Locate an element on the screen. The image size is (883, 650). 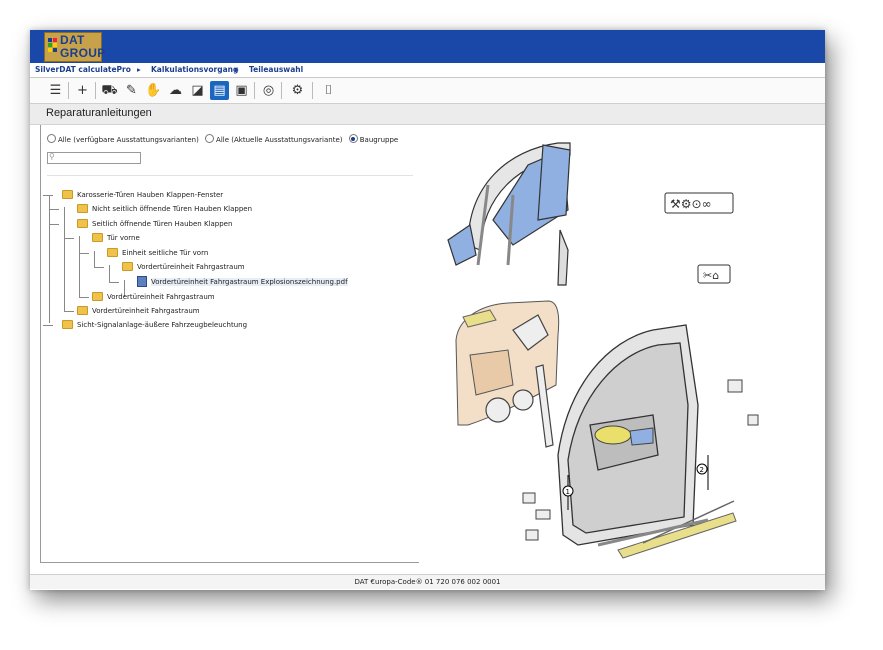
header-bar: DAT GROUP is located at coordinates (427, 46).